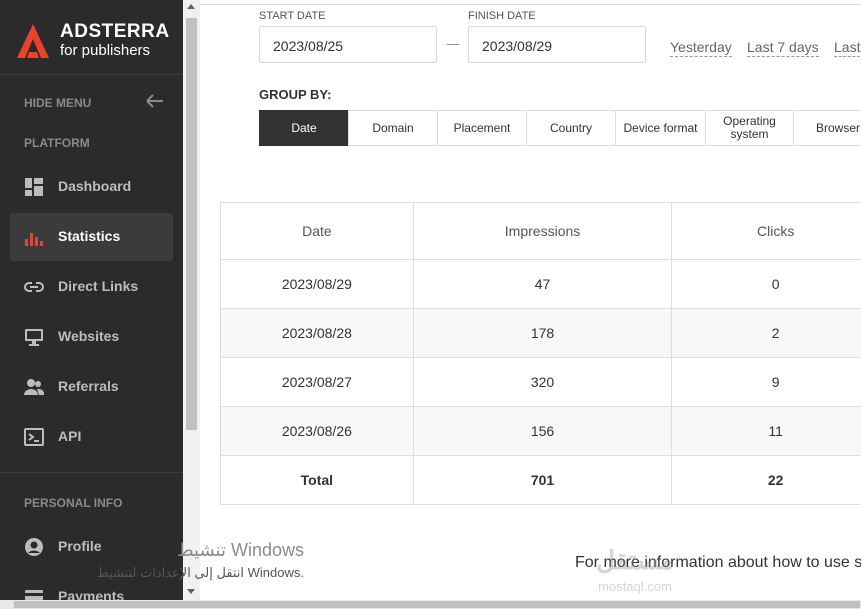  What do you see at coordinates (453, 44) in the screenshot?
I see `date-range-separator` at bounding box center [453, 44].